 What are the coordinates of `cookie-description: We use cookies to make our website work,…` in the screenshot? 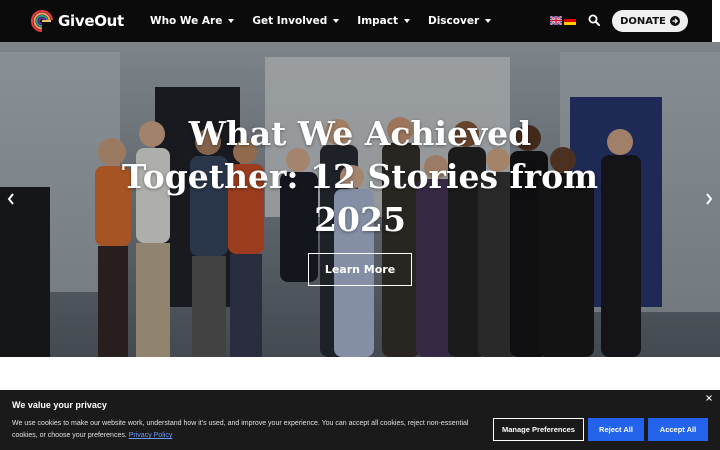 It's located at (240, 429).